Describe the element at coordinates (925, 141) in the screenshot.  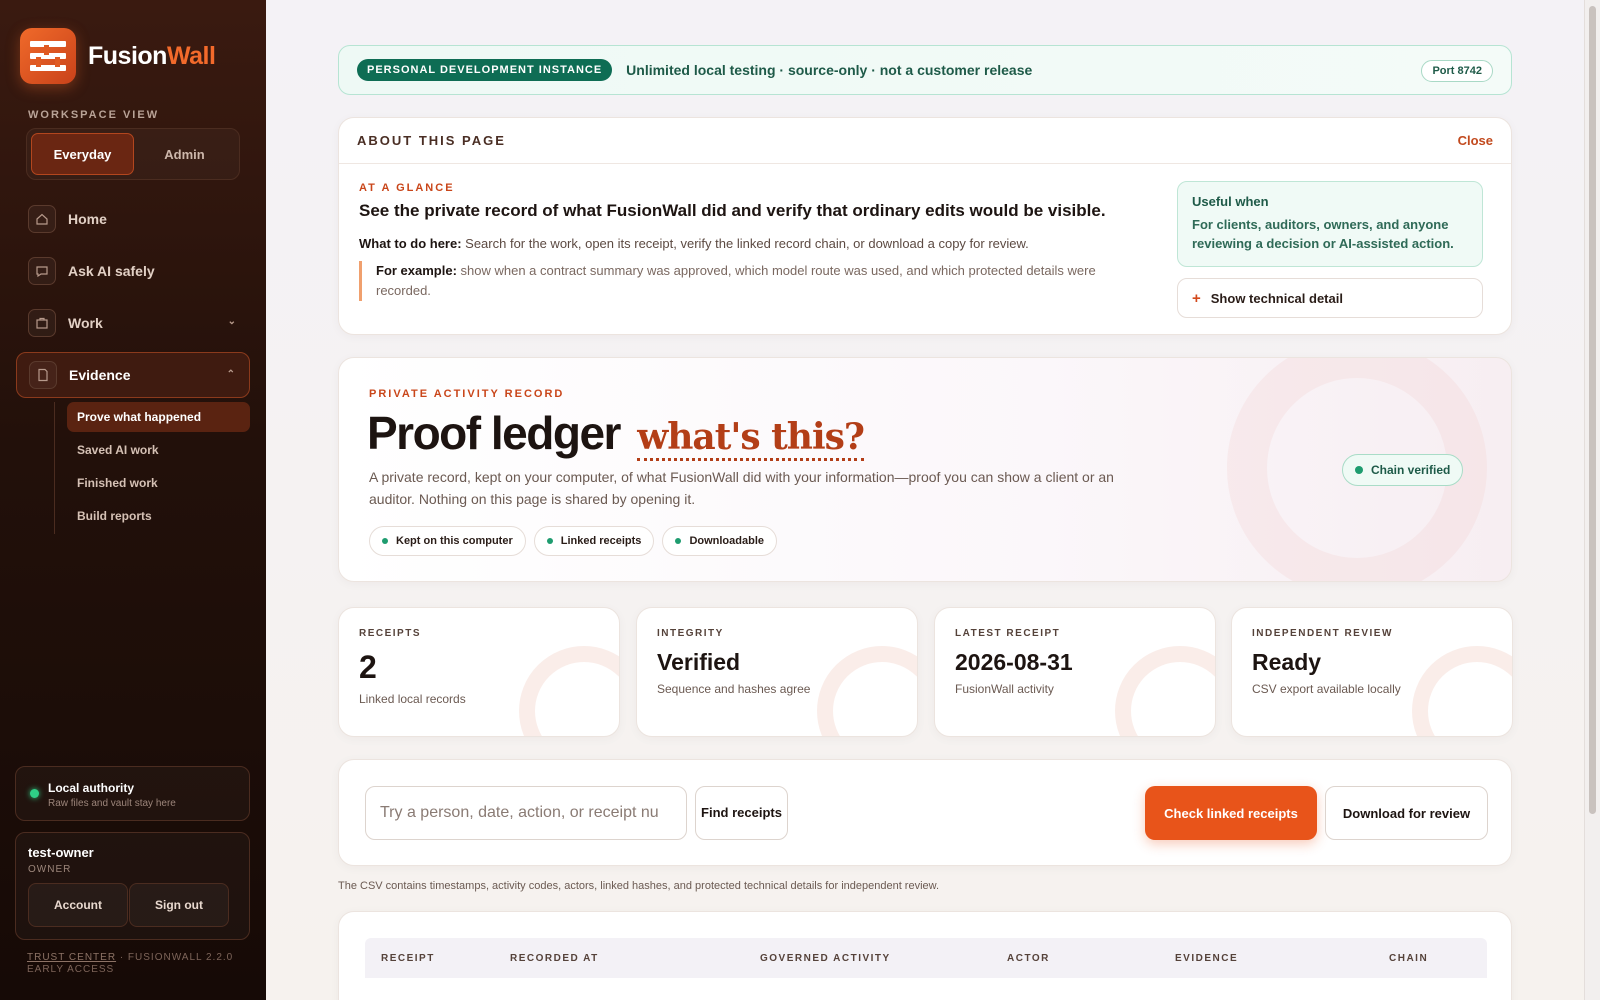
I see `about-header: ABOUT THIS PAGE Close` at that location.